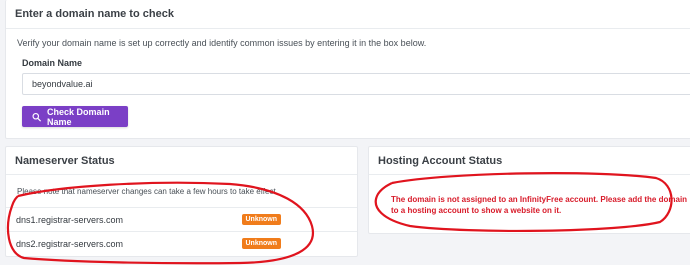  I want to click on domain-name-value: beyondvalue.ai, so click(62, 84).